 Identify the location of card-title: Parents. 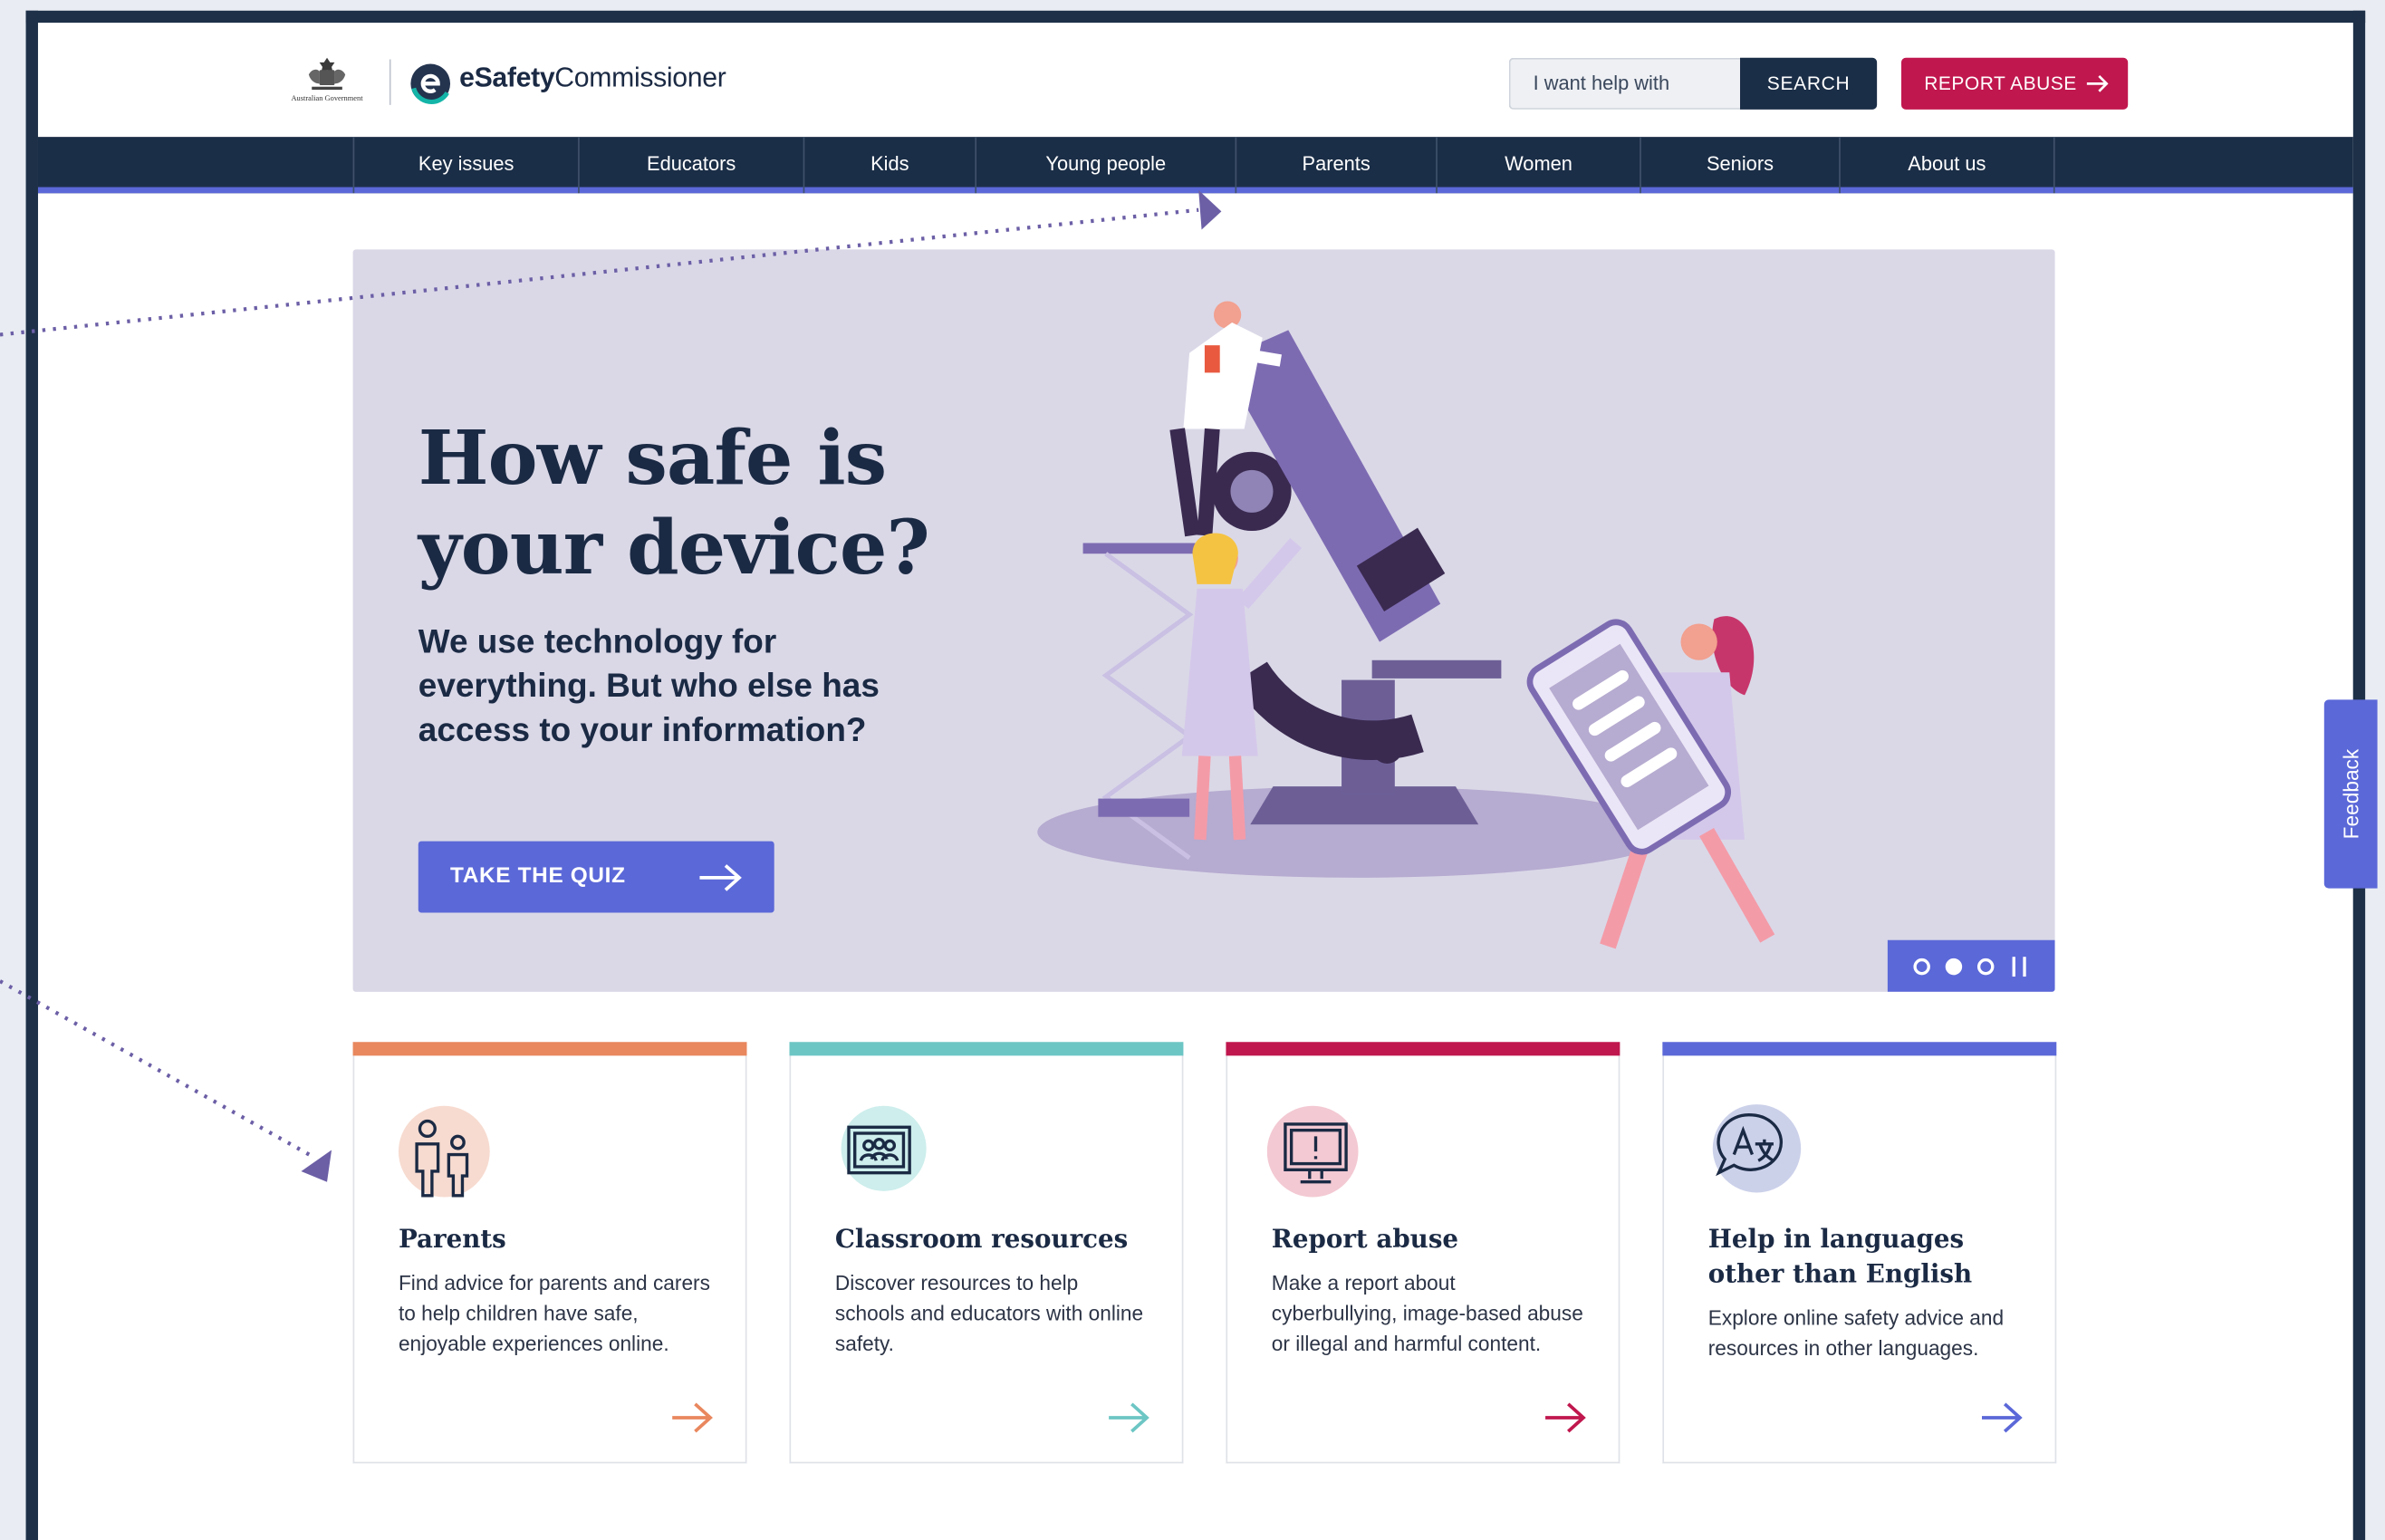
(452, 1239).